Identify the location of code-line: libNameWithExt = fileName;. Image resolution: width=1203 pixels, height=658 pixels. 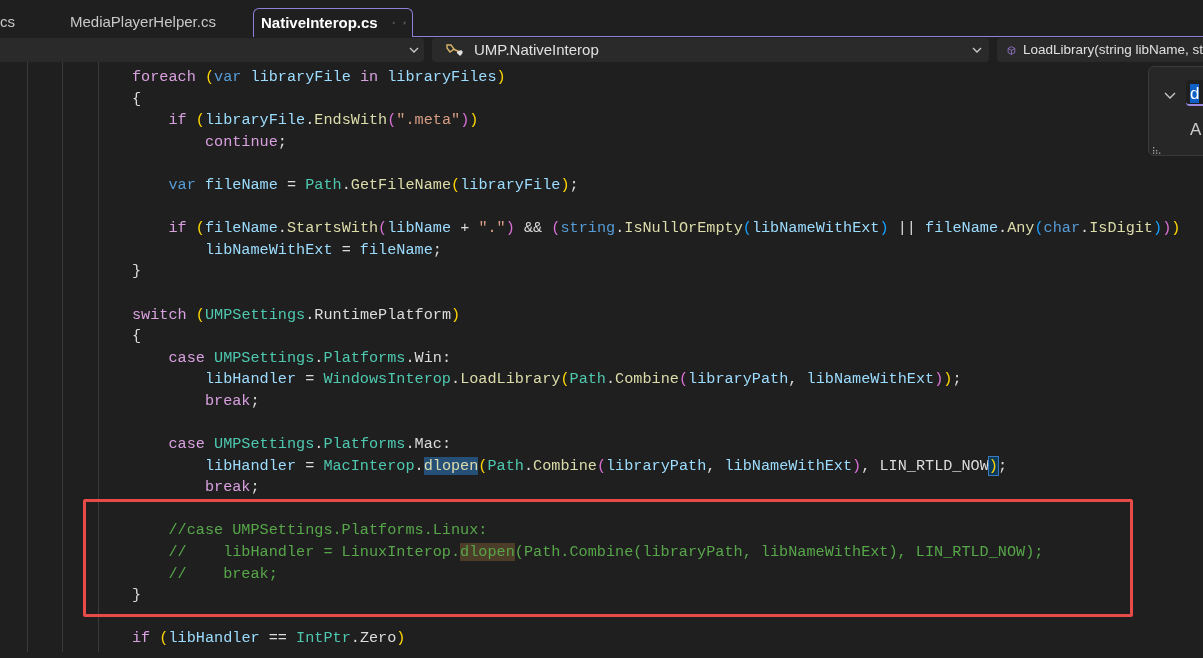
(323, 250).